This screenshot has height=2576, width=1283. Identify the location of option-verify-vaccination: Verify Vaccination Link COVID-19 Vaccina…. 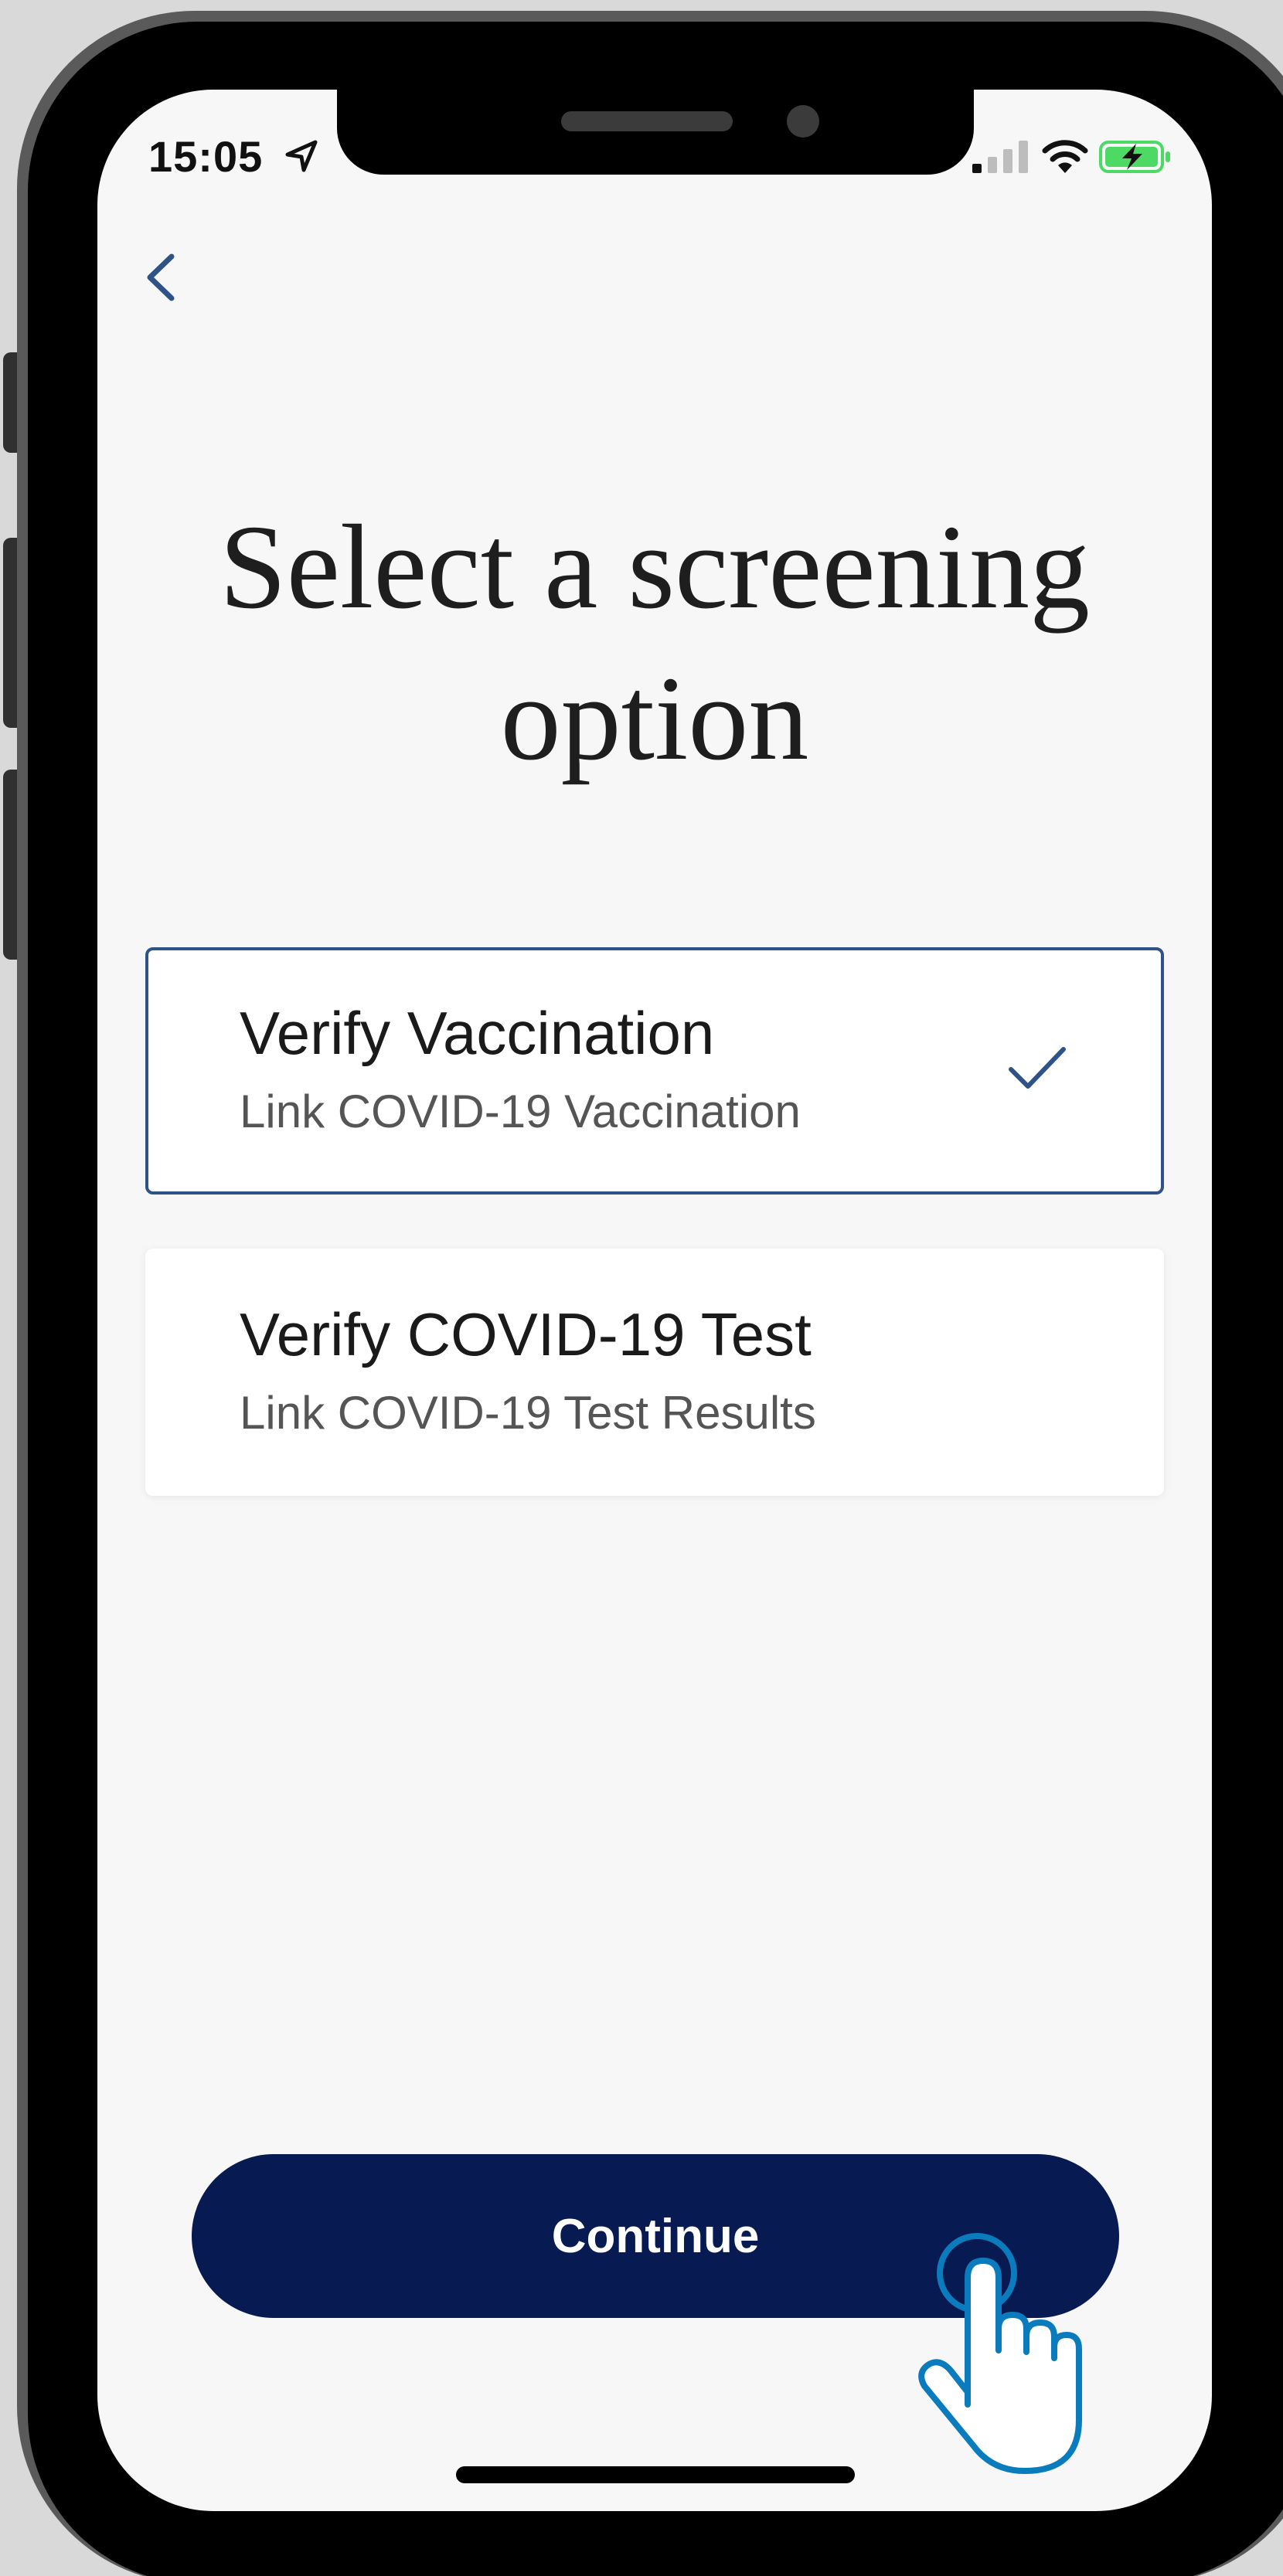
(654, 1071).